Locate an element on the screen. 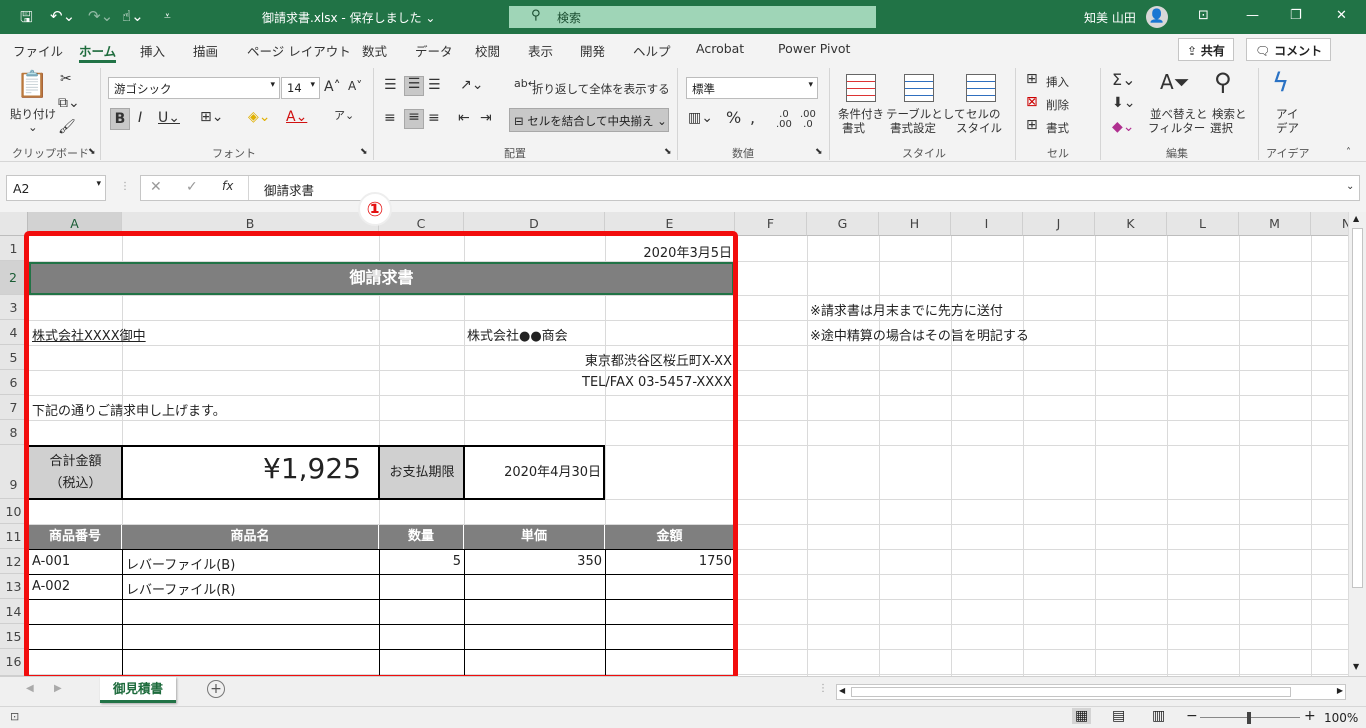  customize-qat-icon: ⩡ is located at coordinates (167, 16).